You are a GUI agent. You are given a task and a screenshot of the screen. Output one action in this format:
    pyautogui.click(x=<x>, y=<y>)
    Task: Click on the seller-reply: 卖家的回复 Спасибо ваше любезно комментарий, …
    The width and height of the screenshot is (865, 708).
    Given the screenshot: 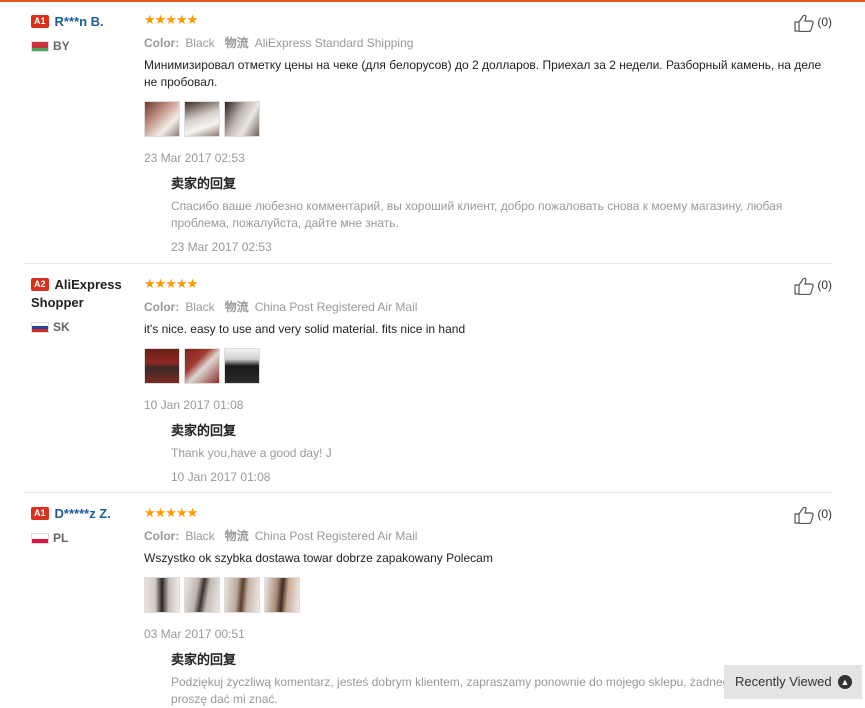 What is the action you would take?
    pyautogui.click(x=502, y=213)
    